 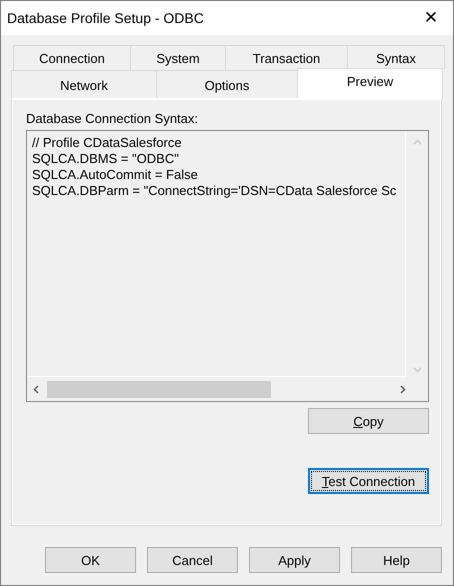 What do you see at coordinates (72, 57) in the screenshot?
I see `tab: Connection` at bounding box center [72, 57].